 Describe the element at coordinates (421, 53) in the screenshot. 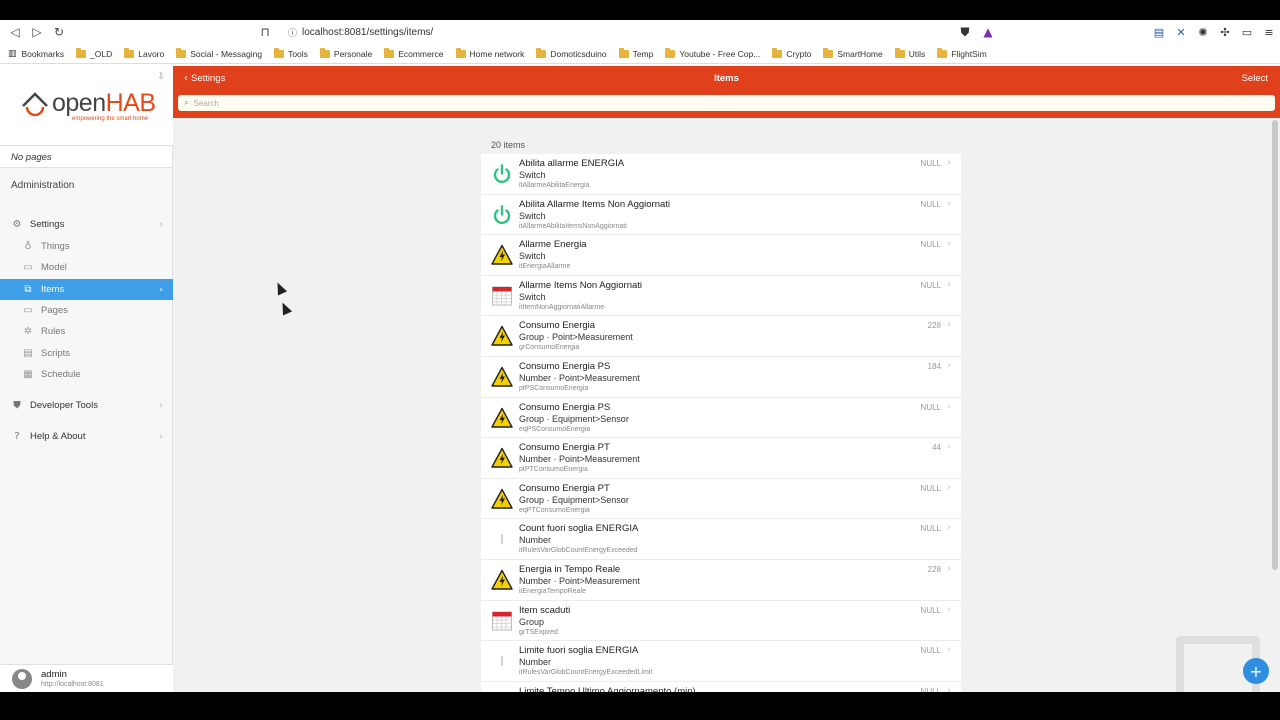

I see `bookmark-label: Ecommerce` at that location.